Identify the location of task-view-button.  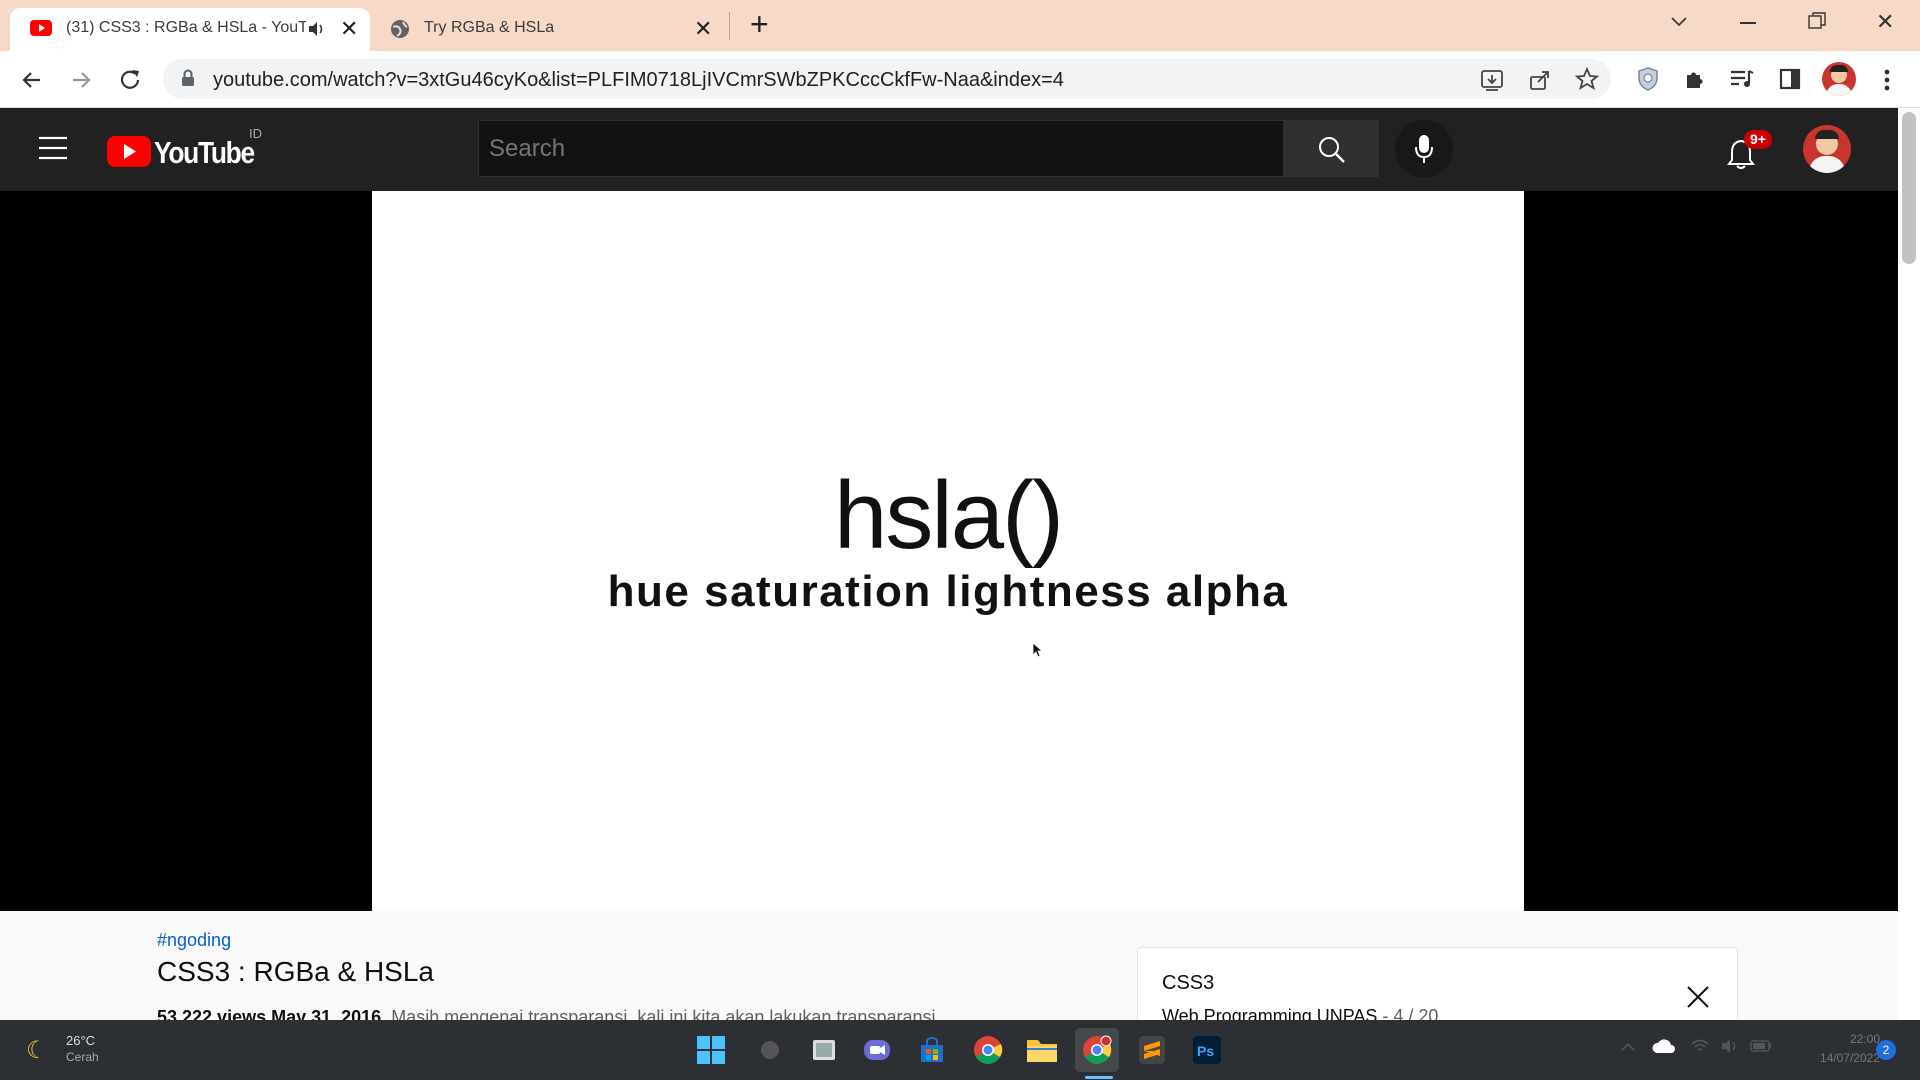
(824, 1050).